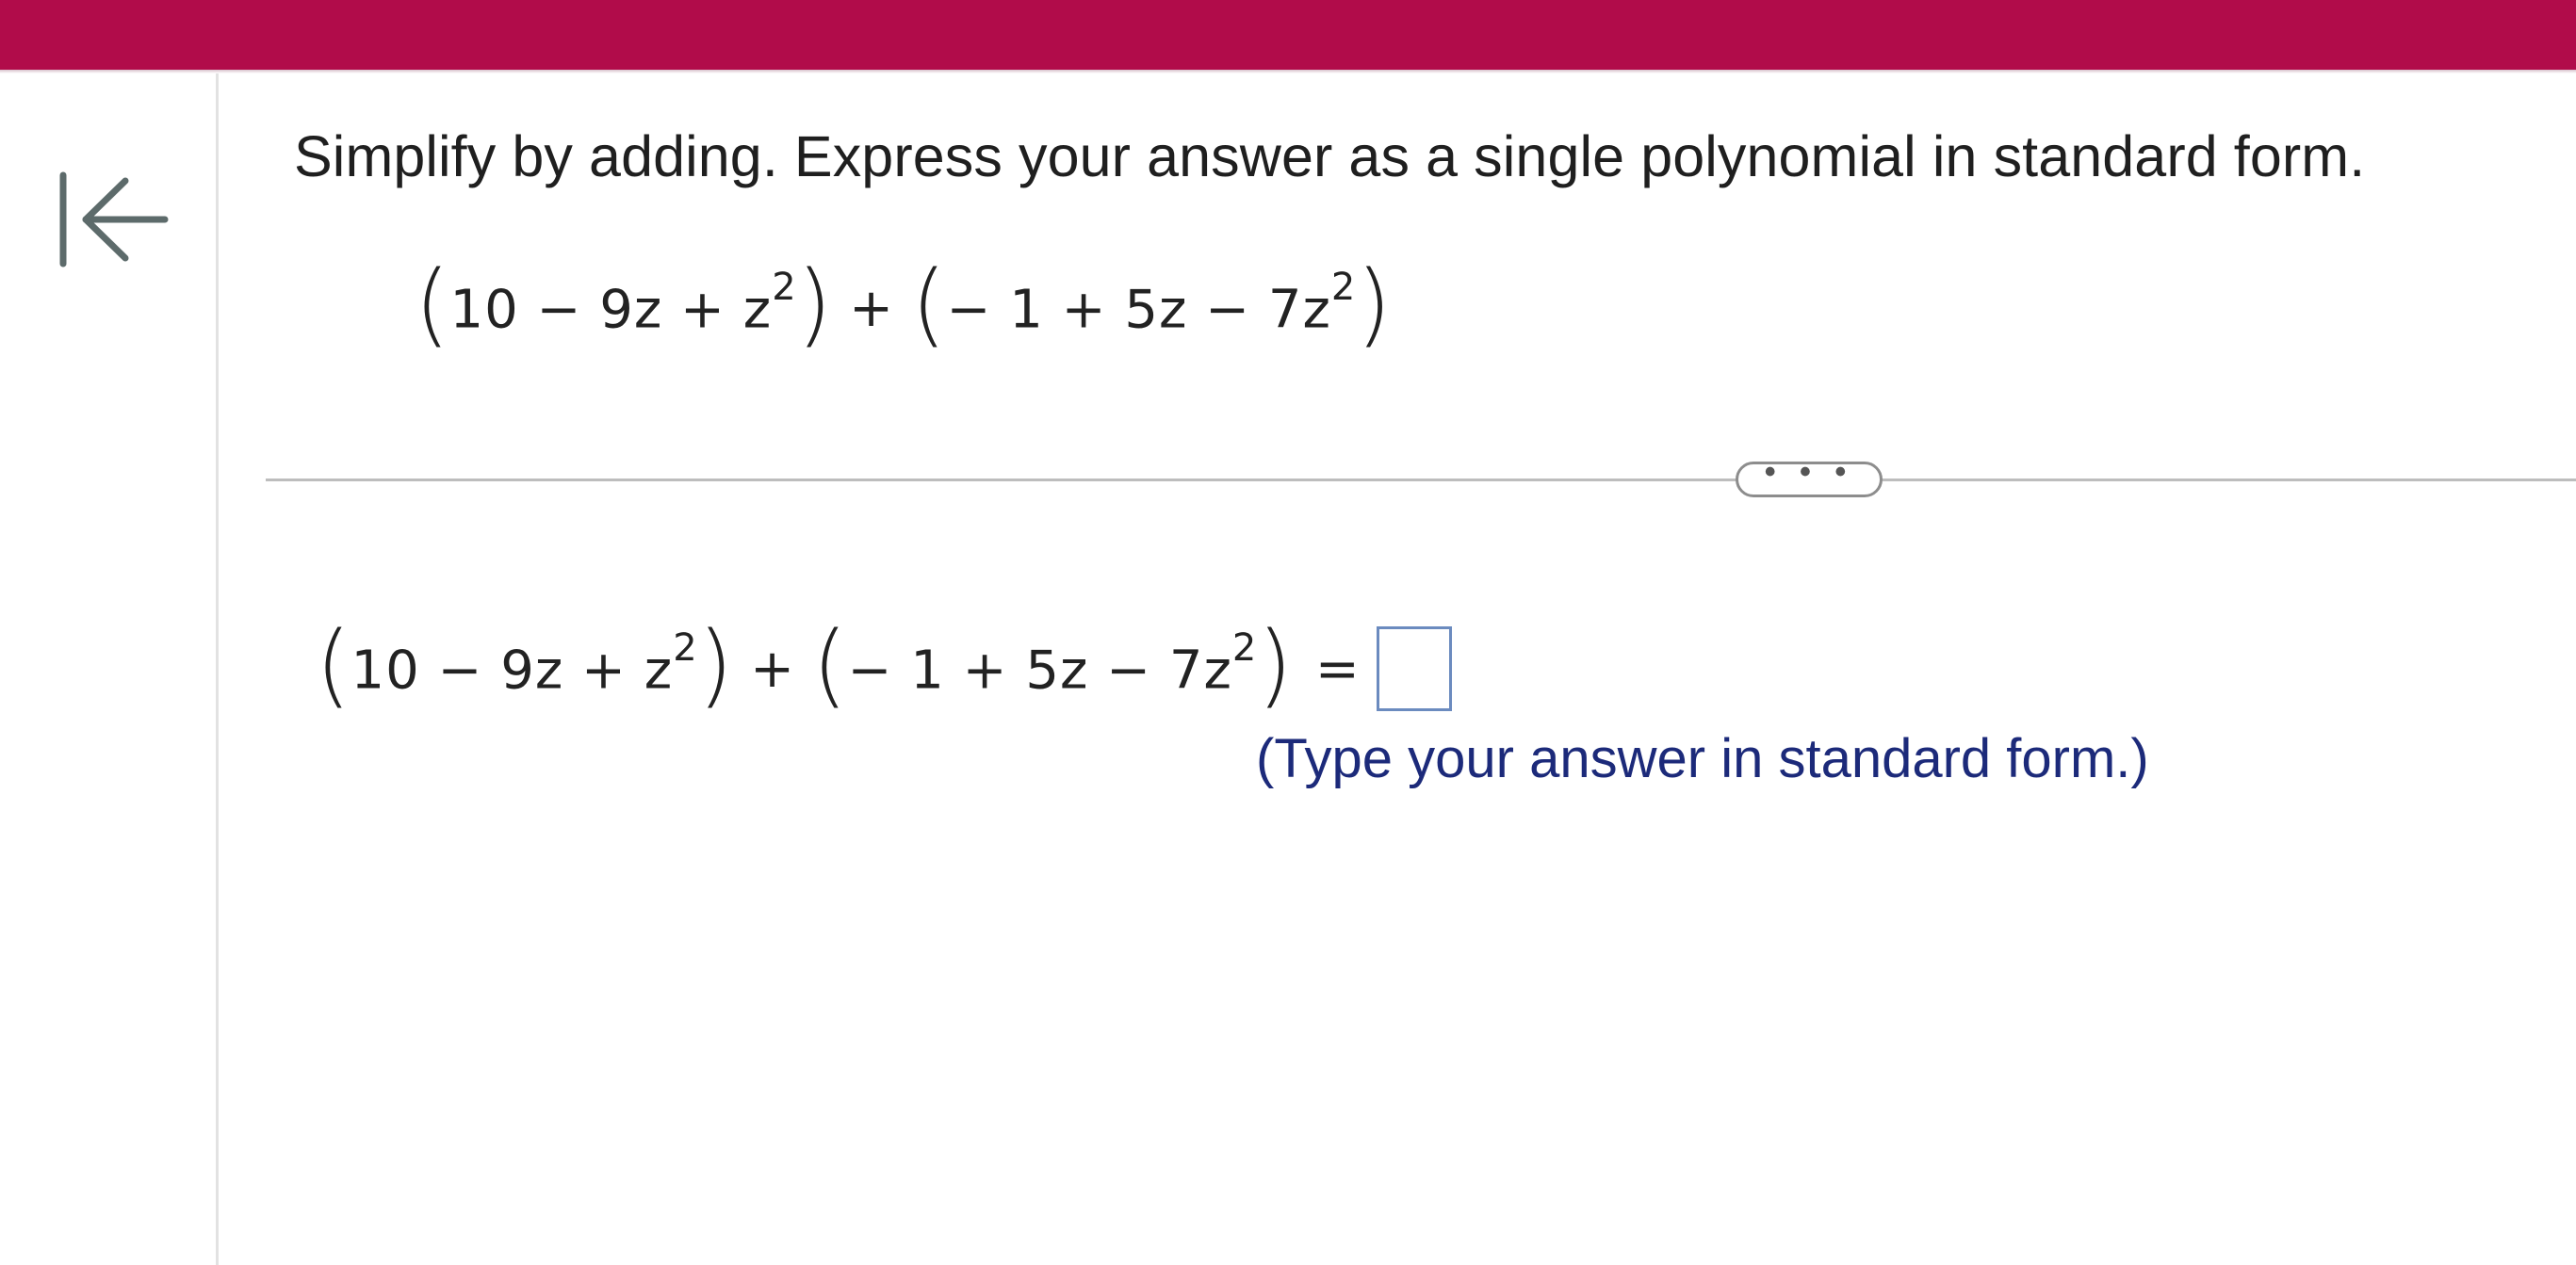 The width and height of the screenshot is (2576, 1265). I want to click on answer-expression: ( 10 − 9z + z2 ) + ( − 1 + 5z − 7z2 ) =, so click(884, 669).